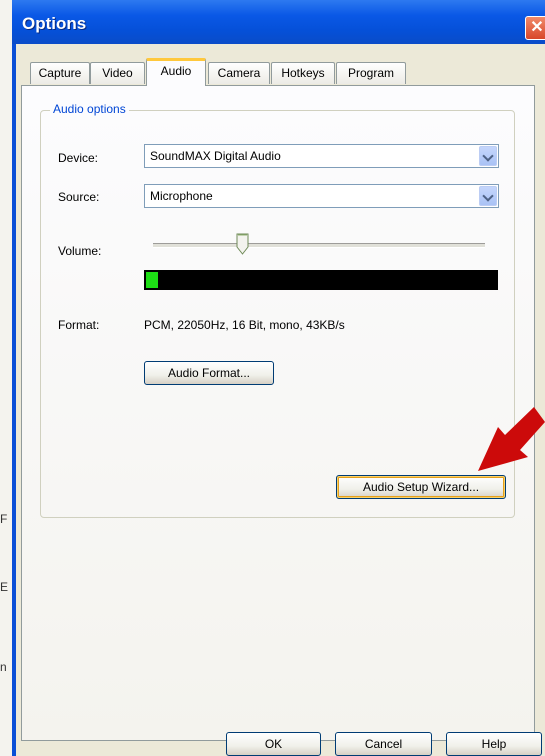  What do you see at coordinates (80, 251) in the screenshot?
I see `volume-label: Volume:` at bounding box center [80, 251].